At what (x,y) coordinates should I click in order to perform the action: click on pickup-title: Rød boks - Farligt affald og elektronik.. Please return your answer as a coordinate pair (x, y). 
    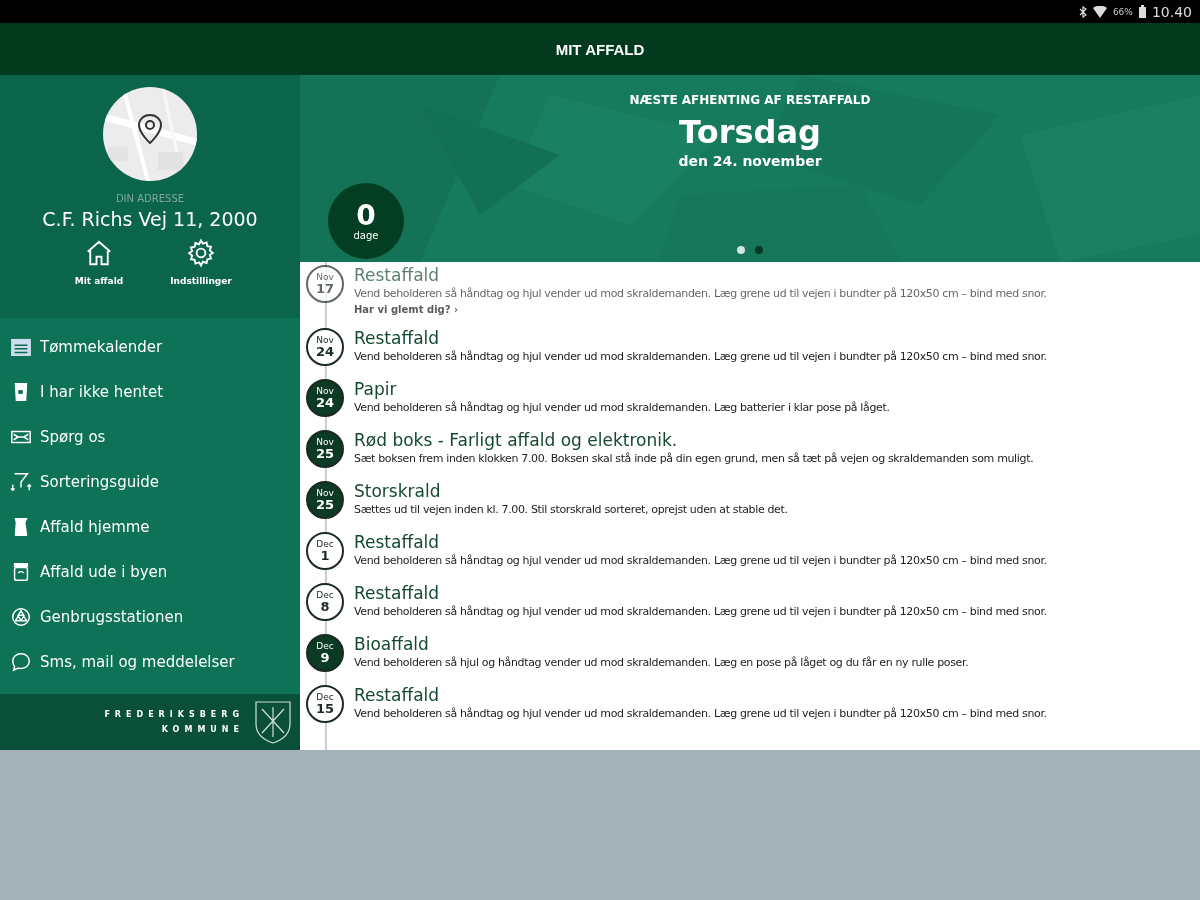
    Looking at the image, I should click on (516, 440).